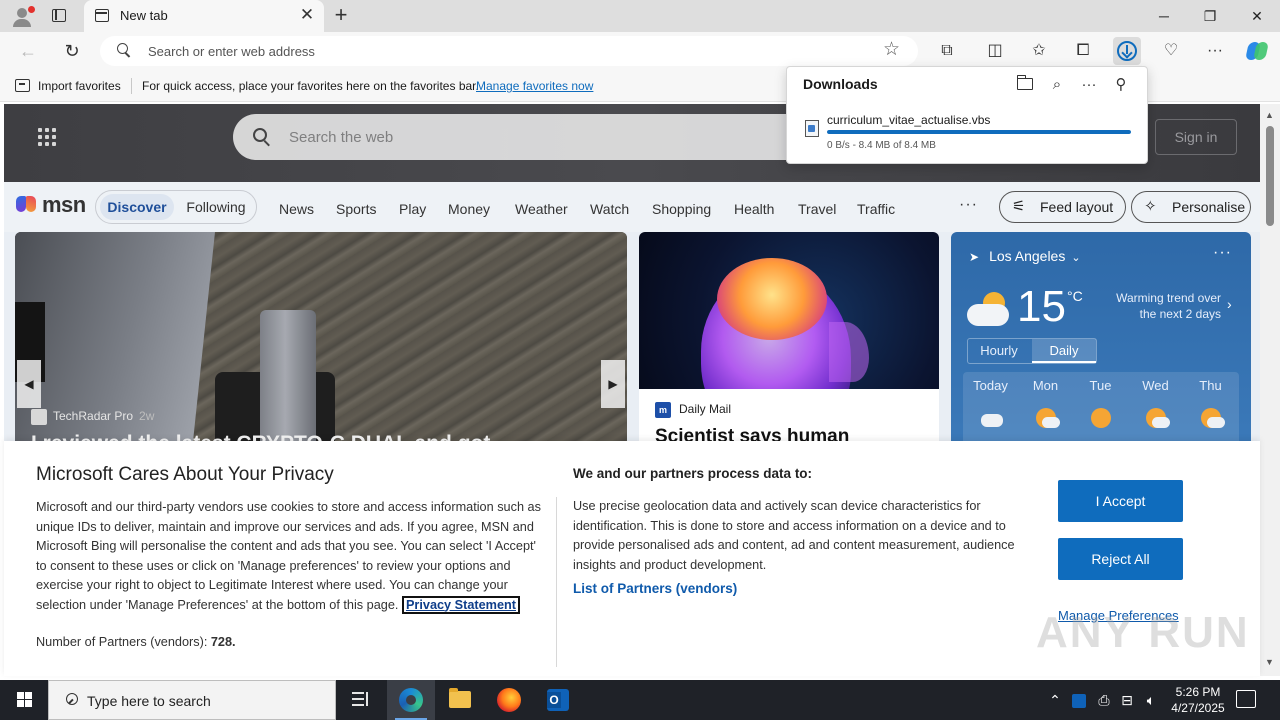 This screenshot has width=1280, height=720. What do you see at coordinates (947, 51) in the screenshot?
I see `extensions-icon: ⧉` at bounding box center [947, 51].